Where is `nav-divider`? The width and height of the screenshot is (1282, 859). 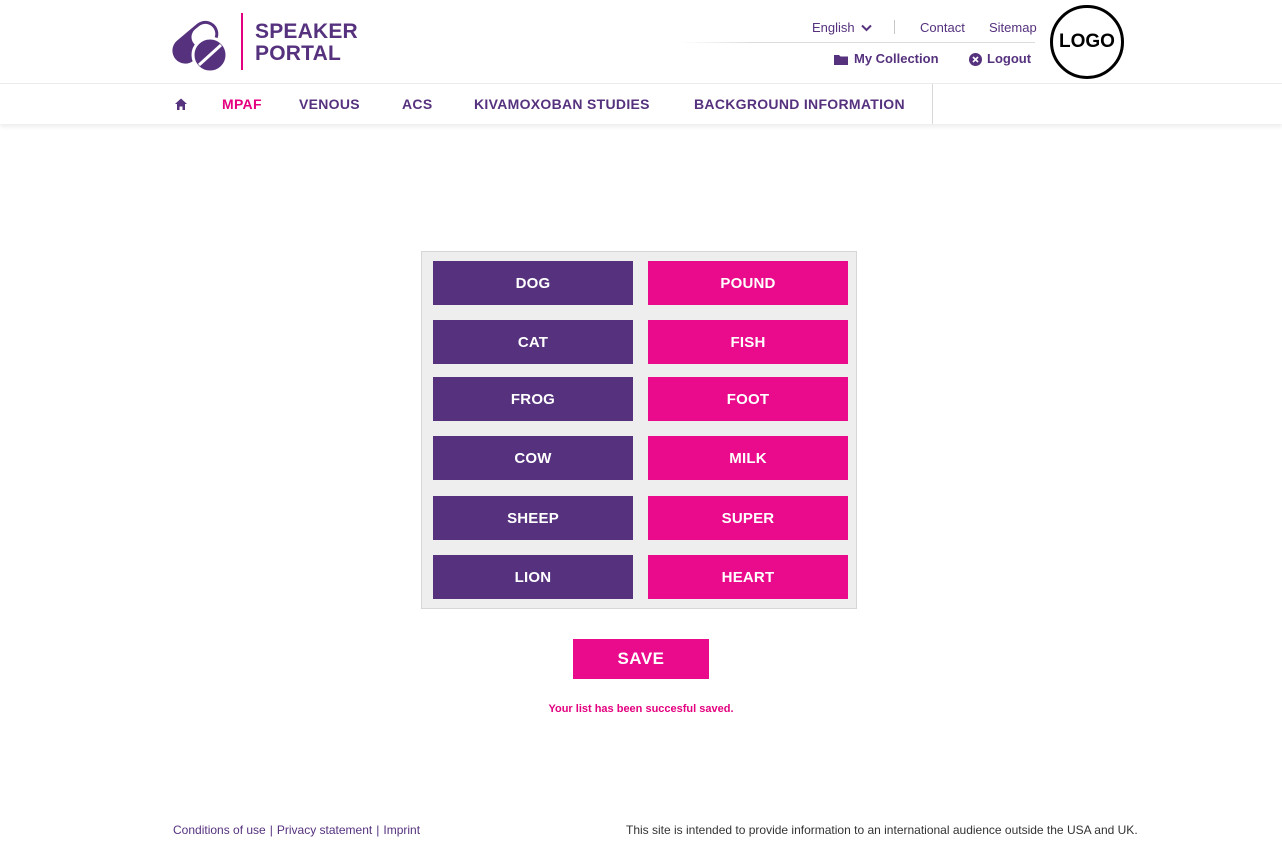 nav-divider is located at coordinates (932, 104).